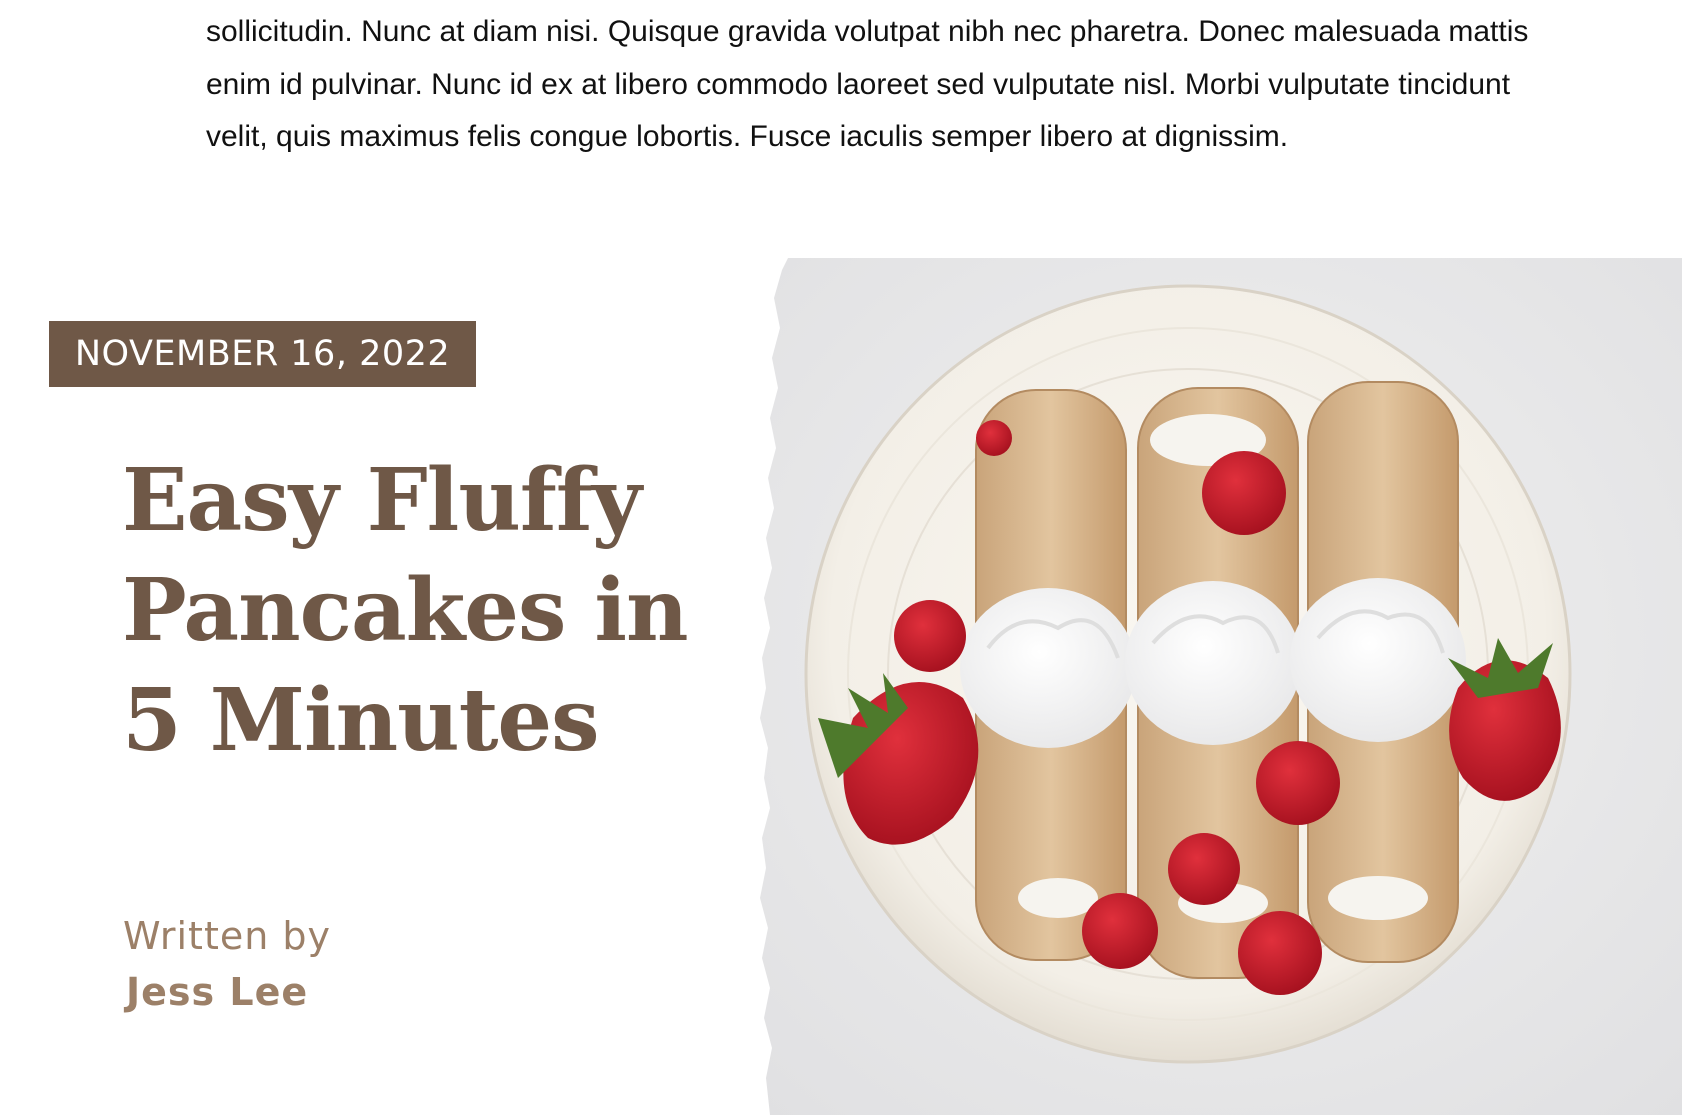 Image resolution: width=1701 pixels, height=1119 pixels. What do you see at coordinates (227, 936) in the screenshot?
I see `written-by-label: Written by` at bounding box center [227, 936].